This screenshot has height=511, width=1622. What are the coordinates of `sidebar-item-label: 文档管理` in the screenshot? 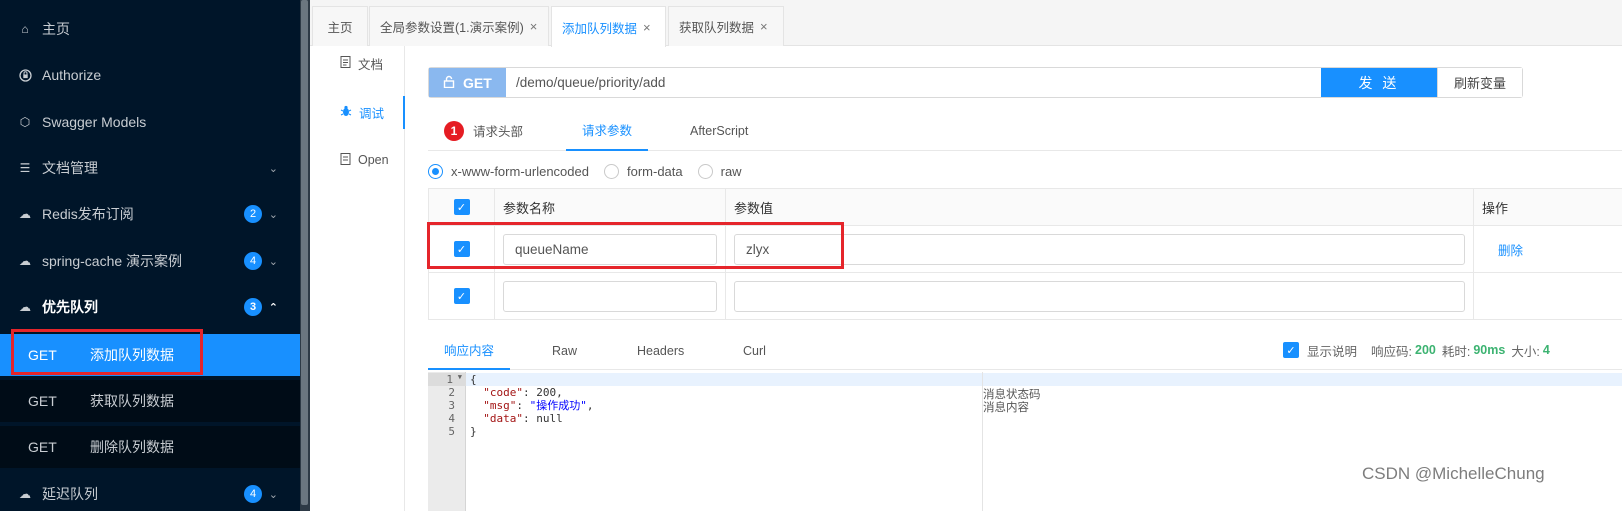 It's located at (70, 168).